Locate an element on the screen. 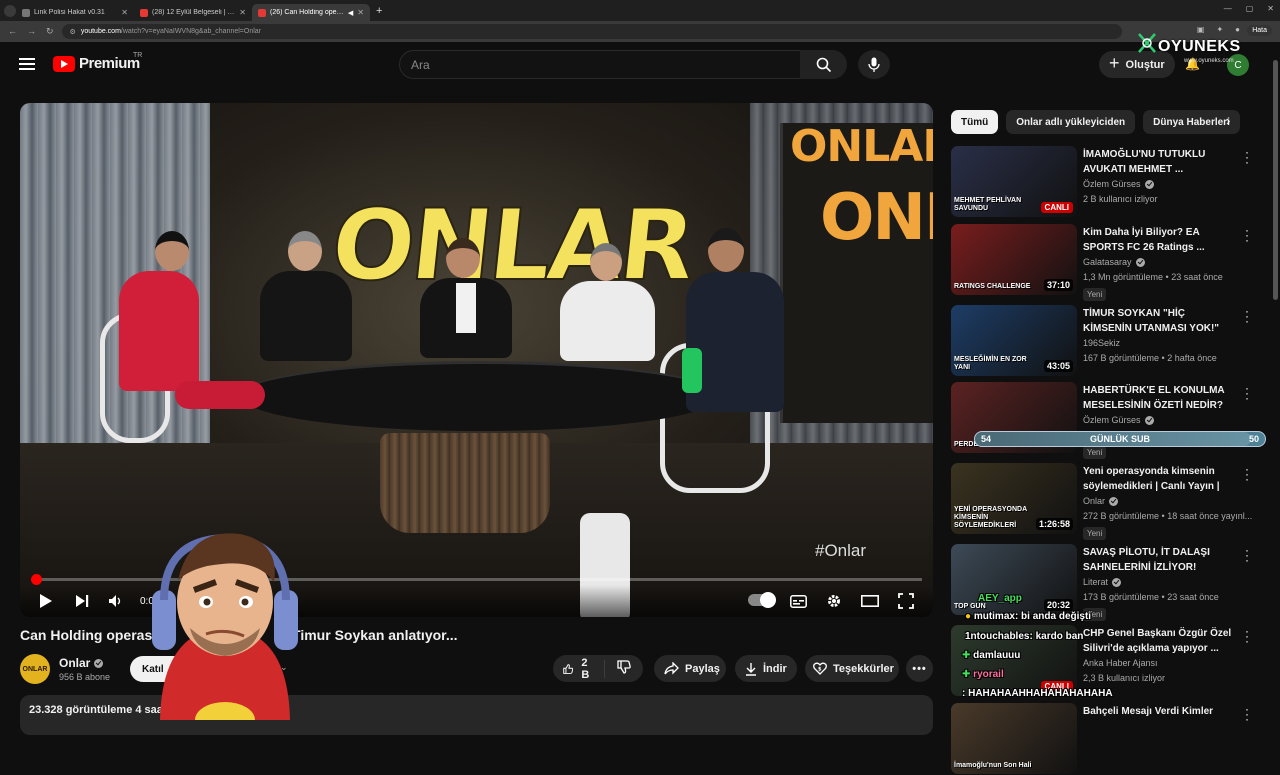 This screenshot has height=775, width=1280. voice-search-button is located at coordinates (874, 64).